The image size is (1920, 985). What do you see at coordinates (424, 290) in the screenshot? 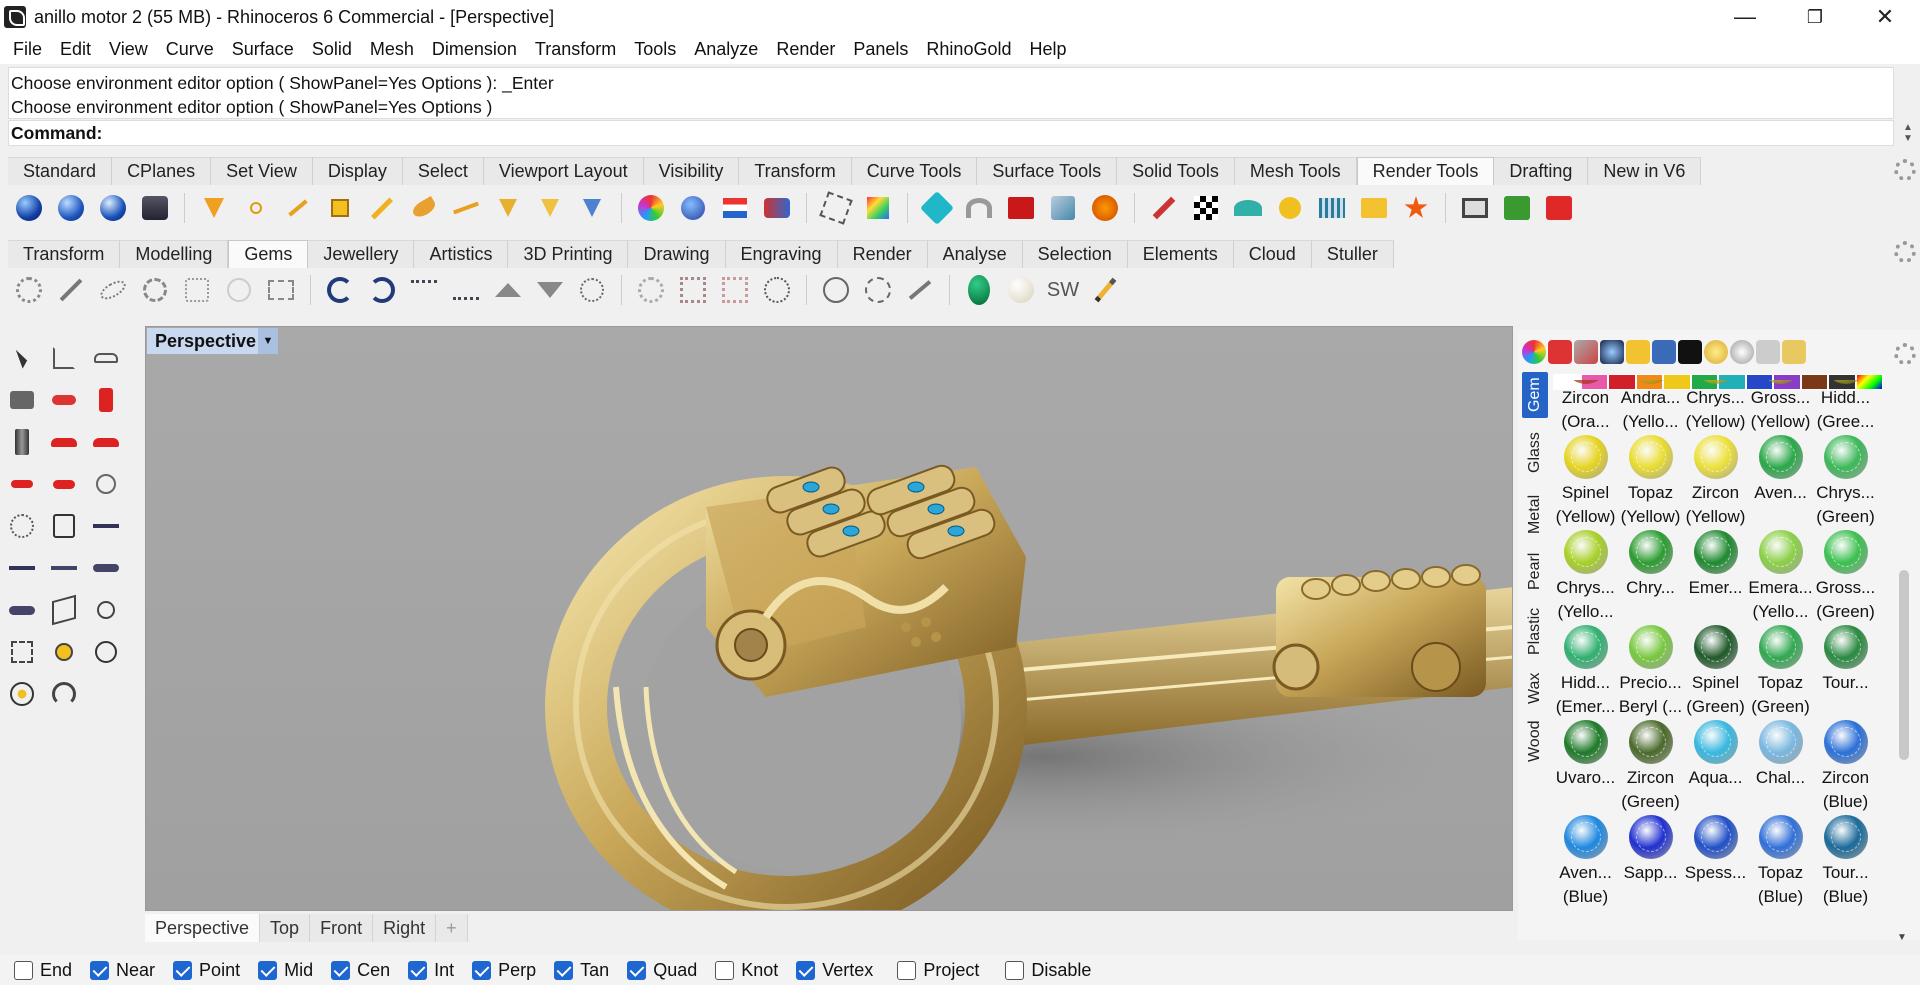
I see `move-gem-up-icon` at bounding box center [424, 290].